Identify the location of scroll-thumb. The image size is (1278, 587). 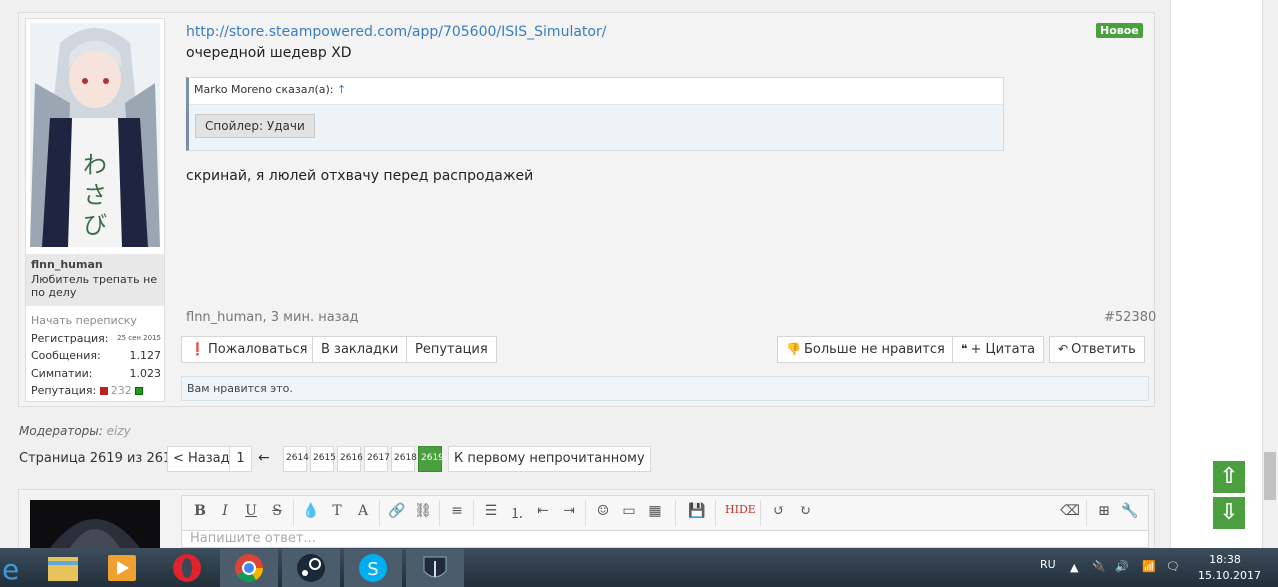
(1270, 476).